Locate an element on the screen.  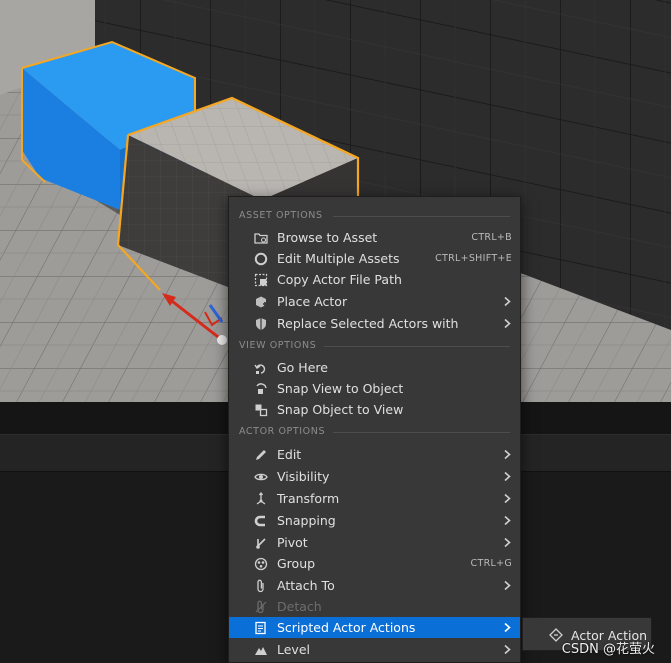
menu-item-label: Replace Selected Actors with is located at coordinates (368, 323).